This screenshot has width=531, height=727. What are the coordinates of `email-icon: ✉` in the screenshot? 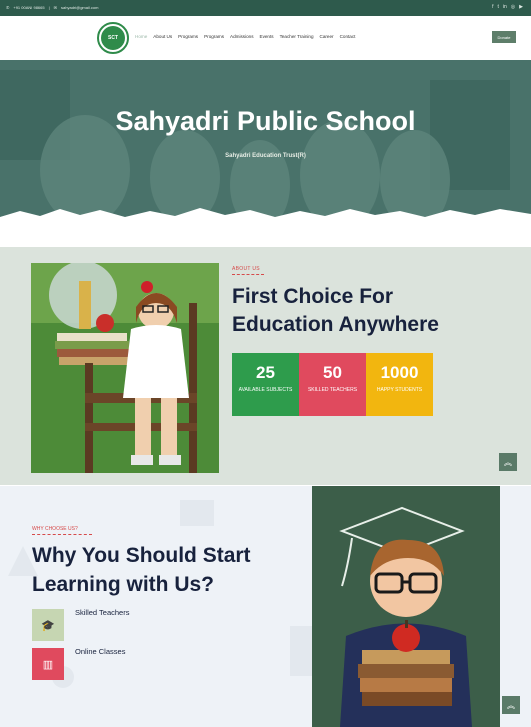 It's located at (55, 7).